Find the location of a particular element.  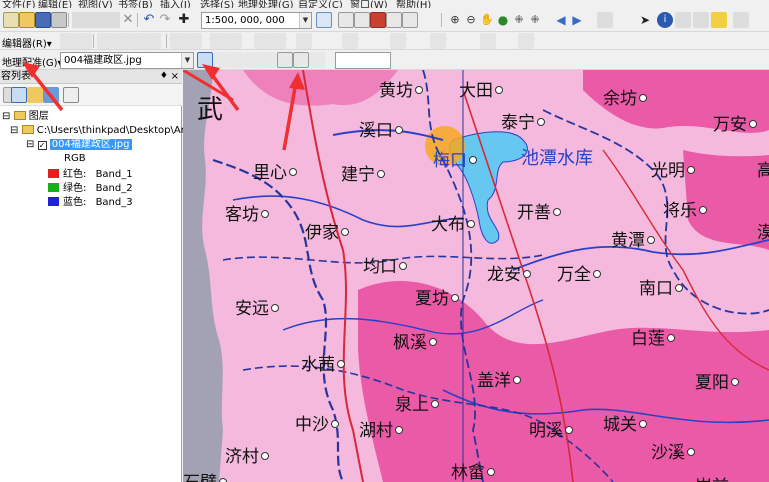

paste-icon is located at coordinates (112, 20).